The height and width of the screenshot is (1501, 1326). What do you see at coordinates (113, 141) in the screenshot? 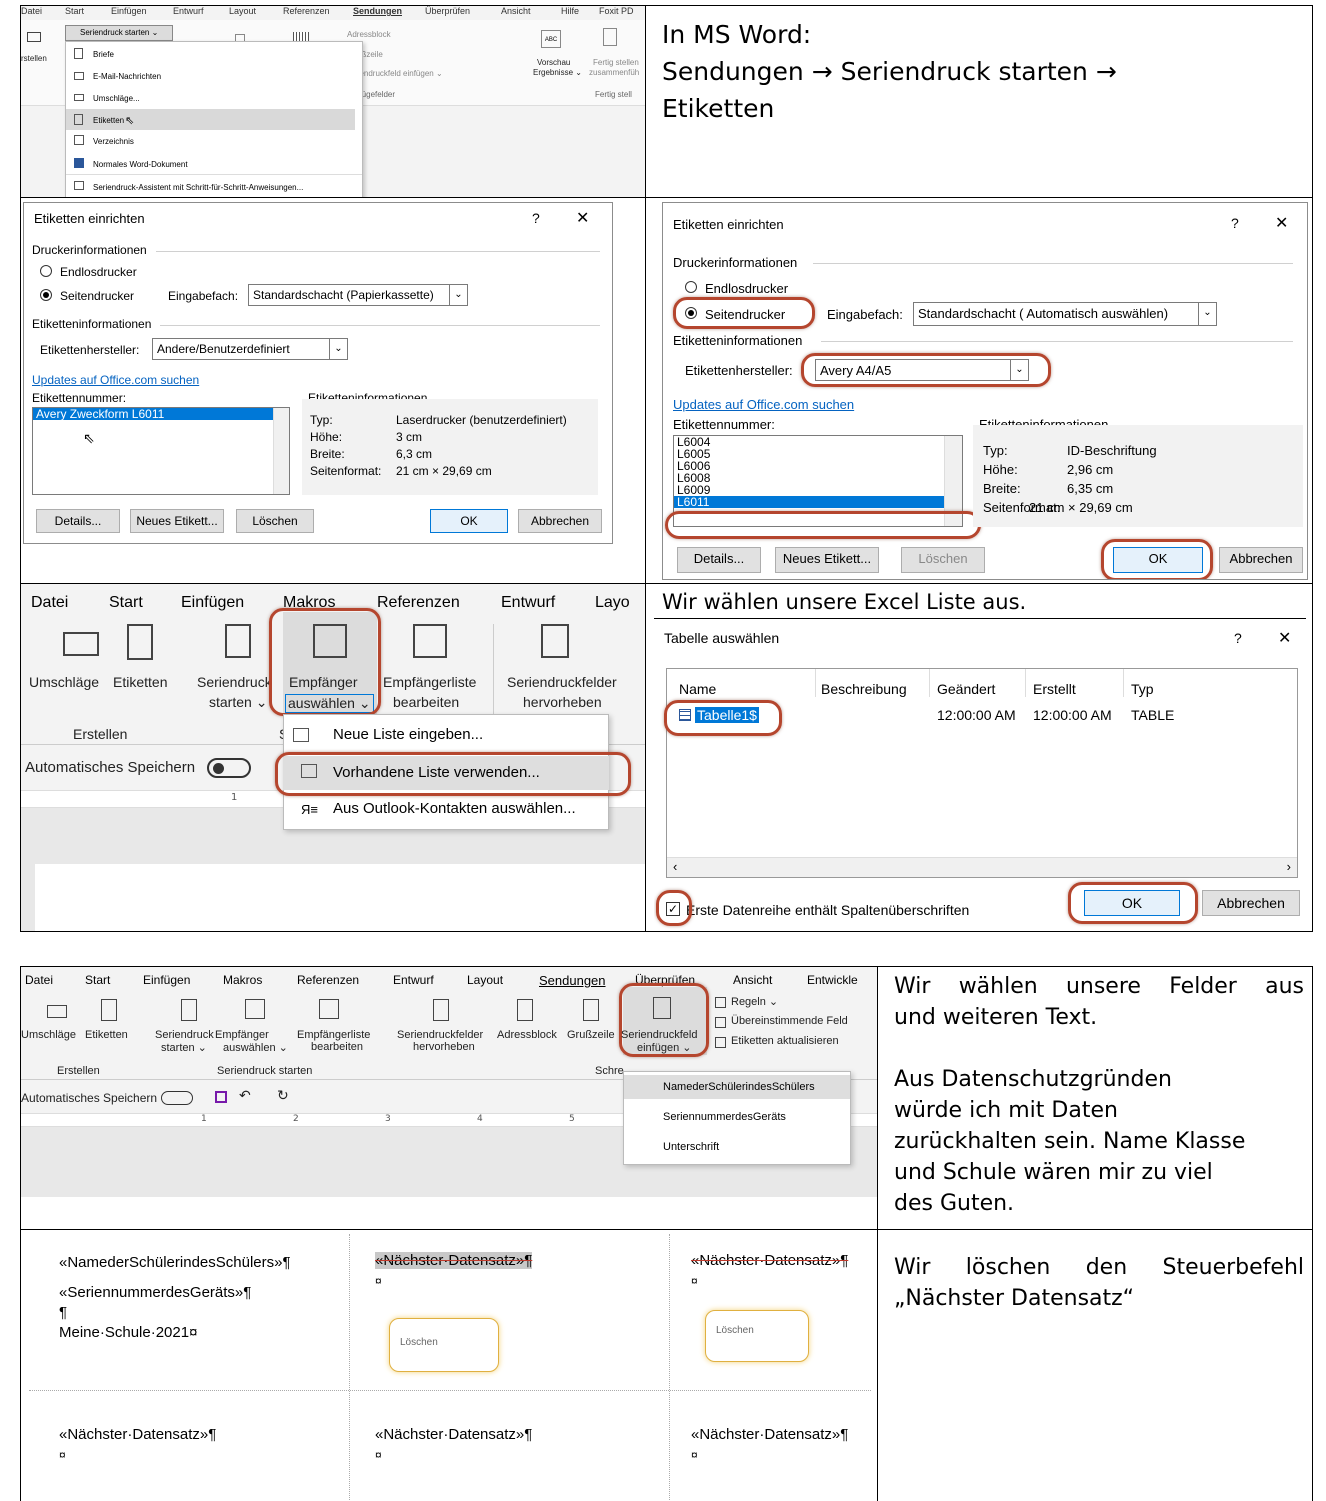
I see `menu-item-verzeichnis: Verzeichnis` at bounding box center [113, 141].